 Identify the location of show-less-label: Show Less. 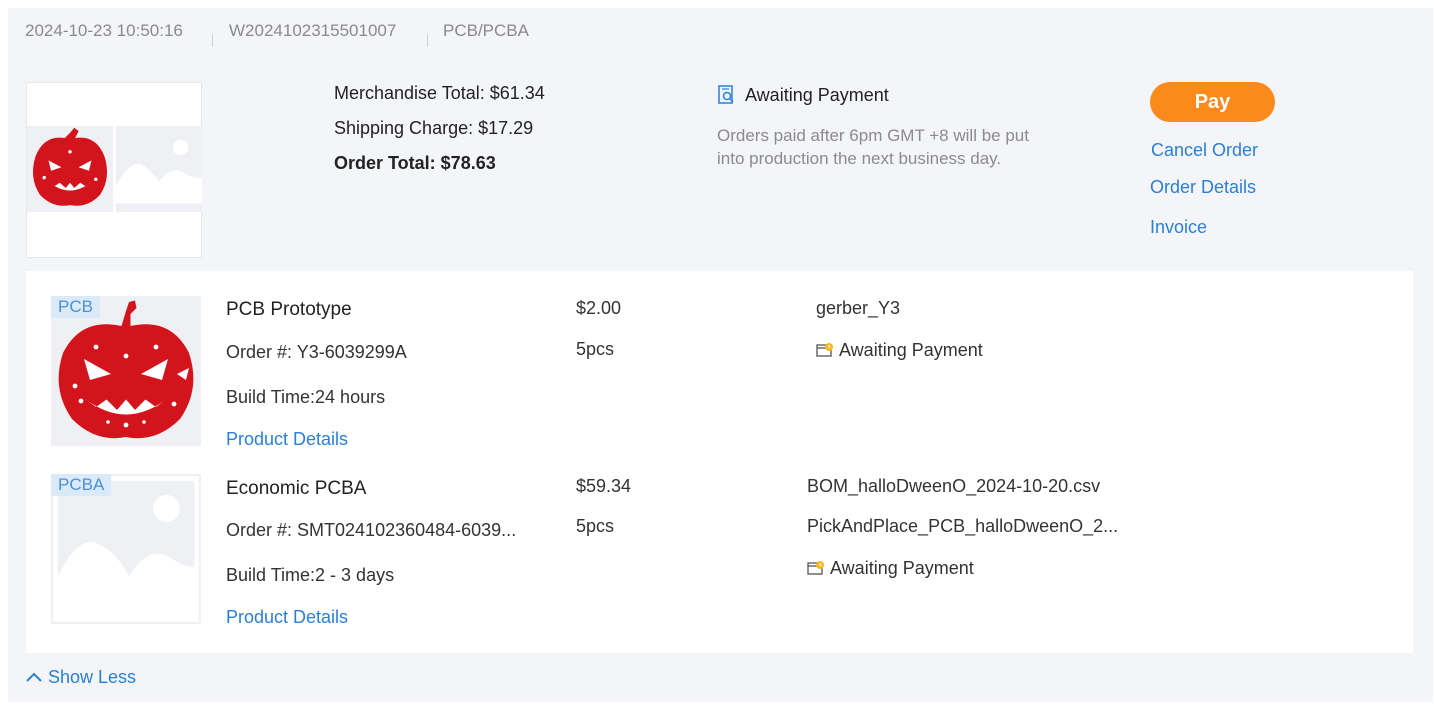
(92, 677).